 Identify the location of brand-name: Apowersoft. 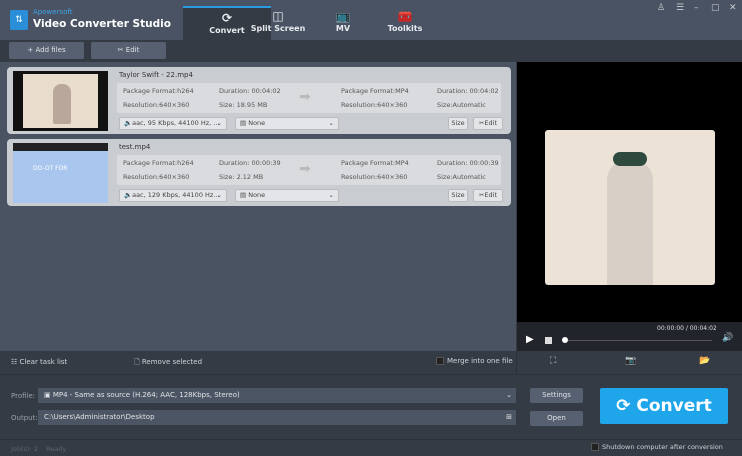
(53, 12).